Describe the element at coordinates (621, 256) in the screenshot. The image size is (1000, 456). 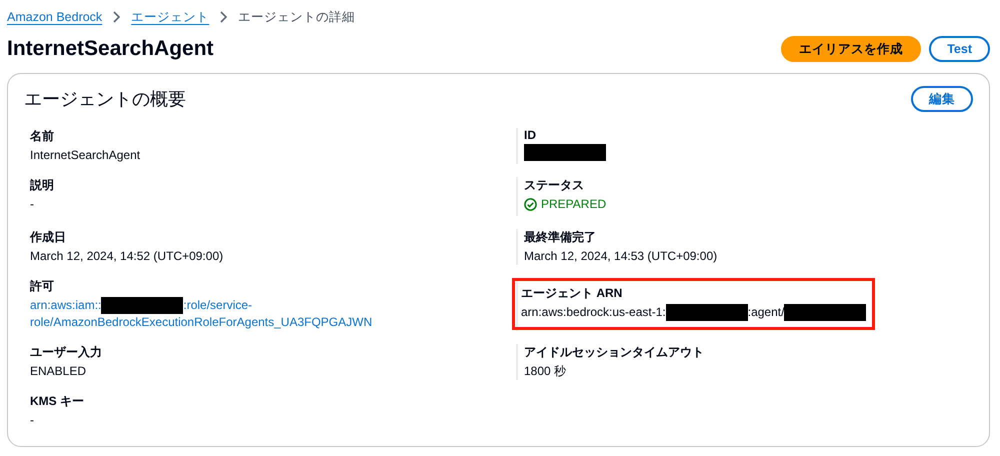
I see `value-text: March 12, 2024, 14:53 (UTC+09:00)` at that location.